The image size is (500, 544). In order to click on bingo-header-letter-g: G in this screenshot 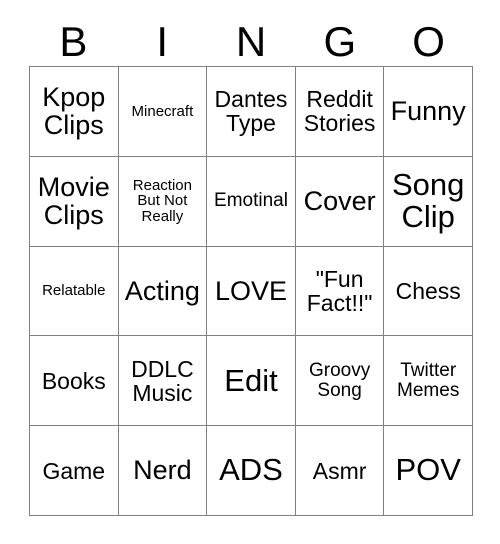, I will do `click(340, 41)`.